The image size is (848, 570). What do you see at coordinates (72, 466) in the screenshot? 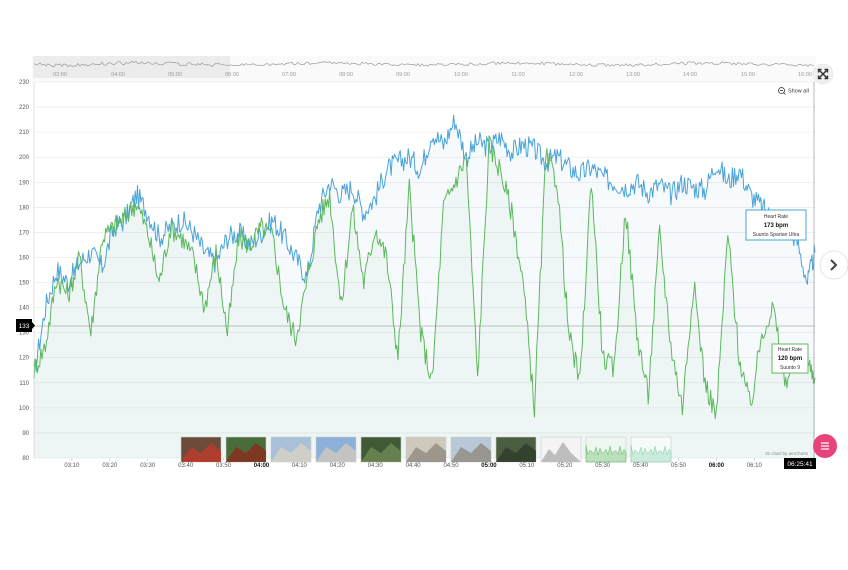
I see `x-tick-label: 03:10` at bounding box center [72, 466].